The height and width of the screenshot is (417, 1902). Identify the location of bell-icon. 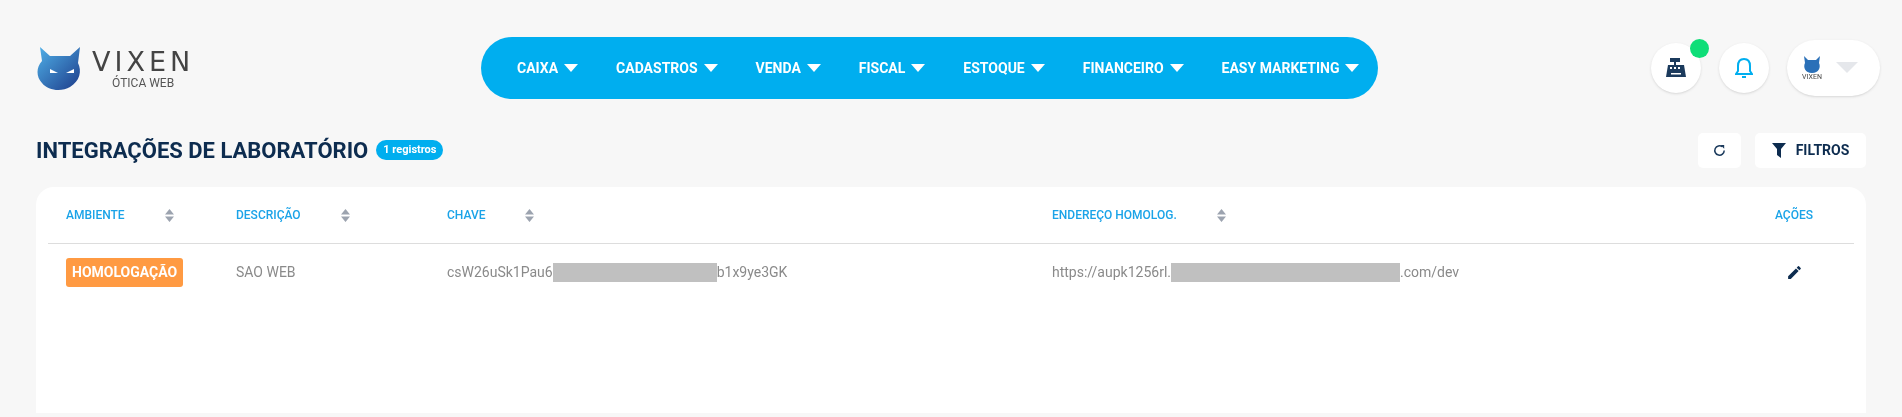
(1744, 68).